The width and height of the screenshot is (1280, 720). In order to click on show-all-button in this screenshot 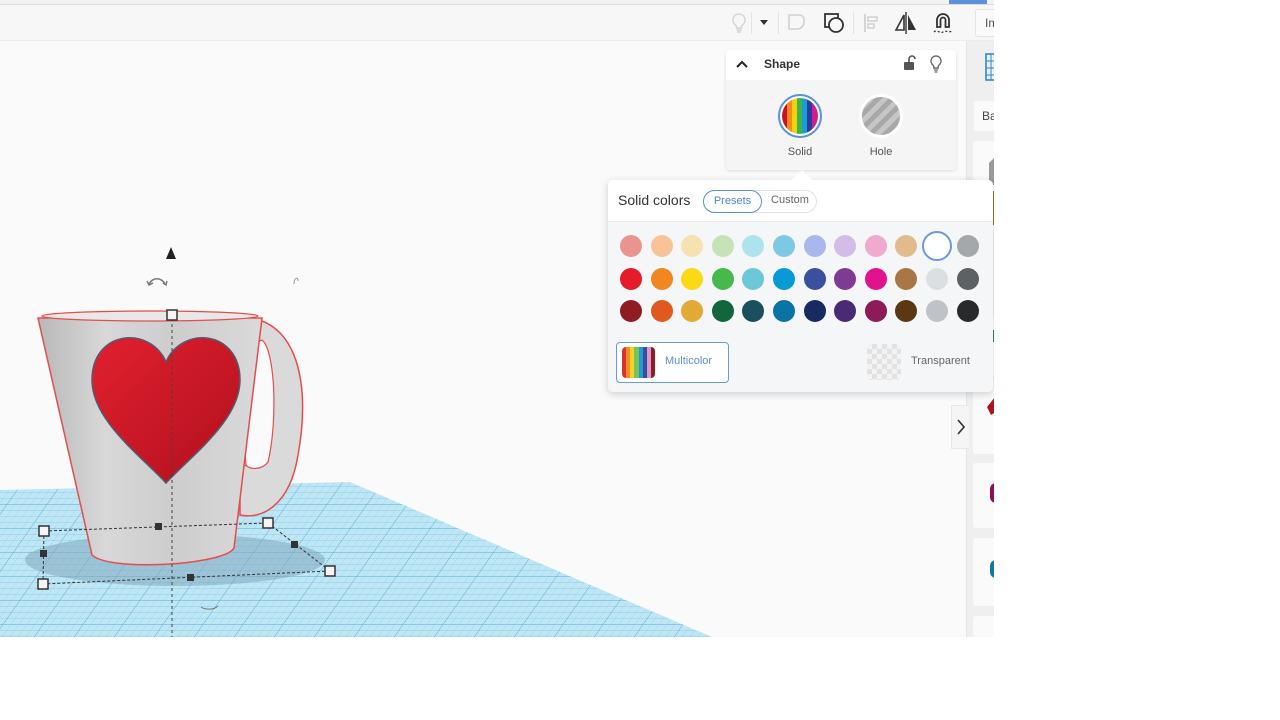, I will do `click(739, 23)`.